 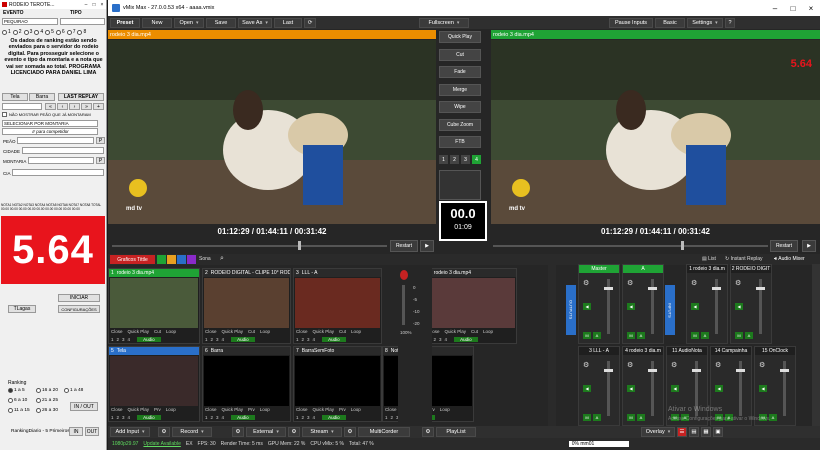 What do you see at coordinates (63, 150) in the screenshot?
I see `cidade-input` at bounding box center [63, 150].